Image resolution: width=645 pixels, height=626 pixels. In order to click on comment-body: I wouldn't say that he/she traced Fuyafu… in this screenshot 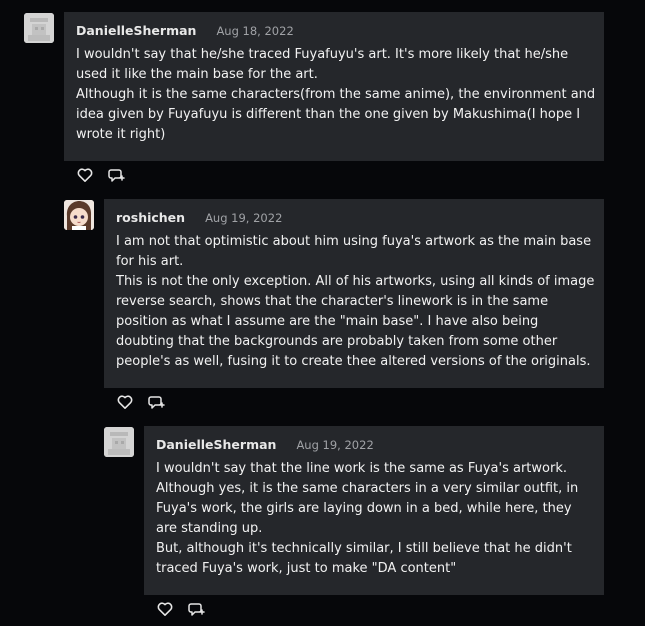, I will do `click(336, 95)`.